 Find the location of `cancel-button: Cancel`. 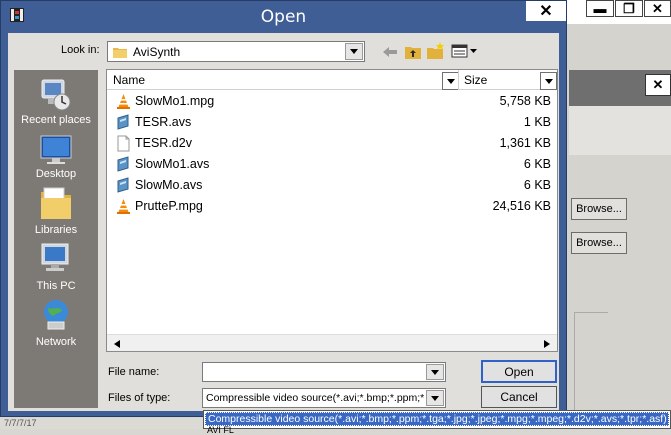

cancel-button: Cancel is located at coordinates (519, 397).